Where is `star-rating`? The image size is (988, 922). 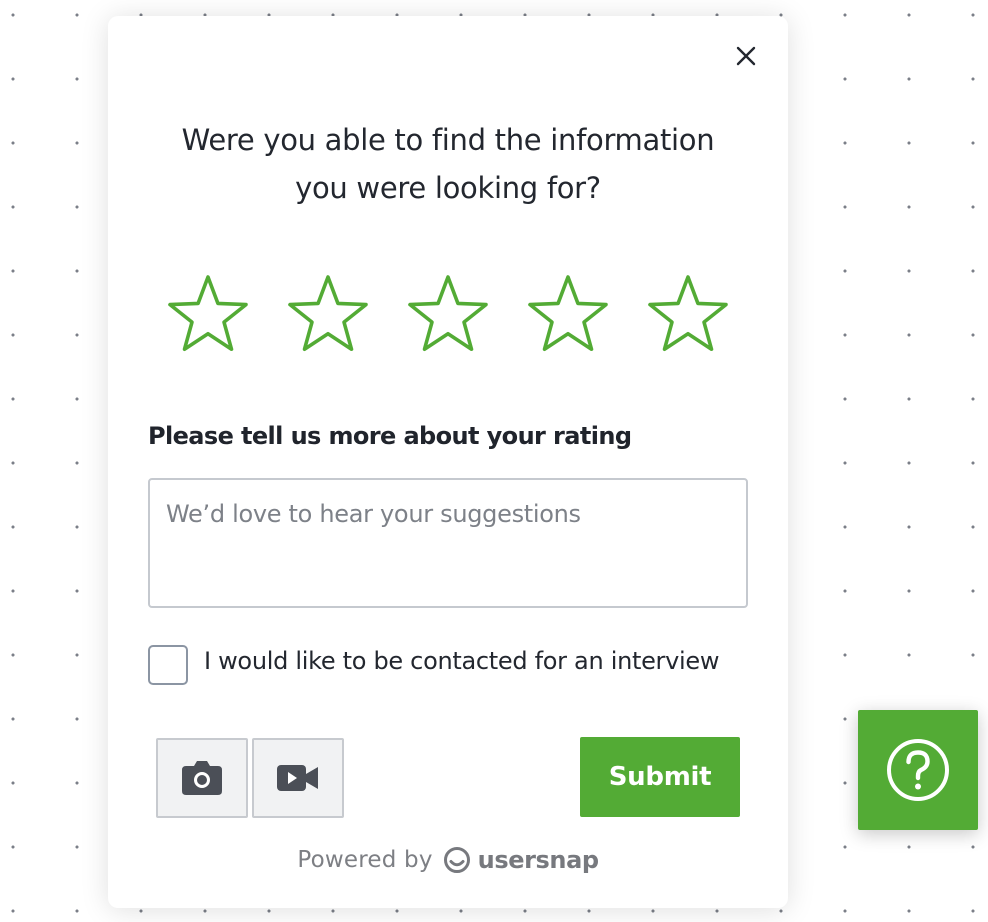
star-rating is located at coordinates (448, 314).